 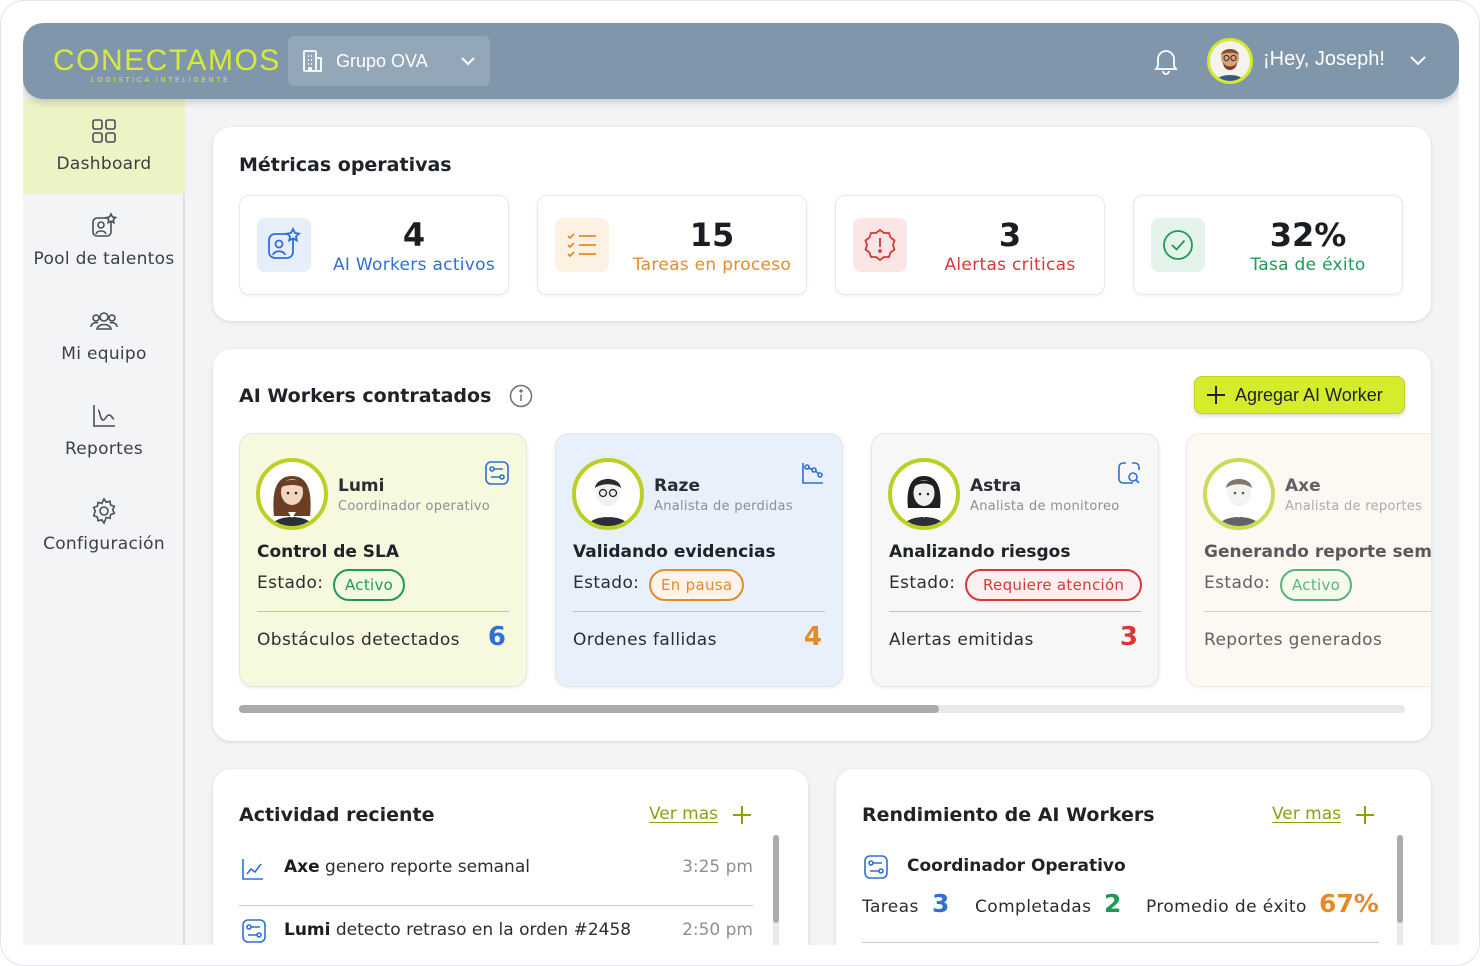 What do you see at coordinates (1010, 235) in the screenshot?
I see `metric-value: 3` at bounding box center [1010, 235].